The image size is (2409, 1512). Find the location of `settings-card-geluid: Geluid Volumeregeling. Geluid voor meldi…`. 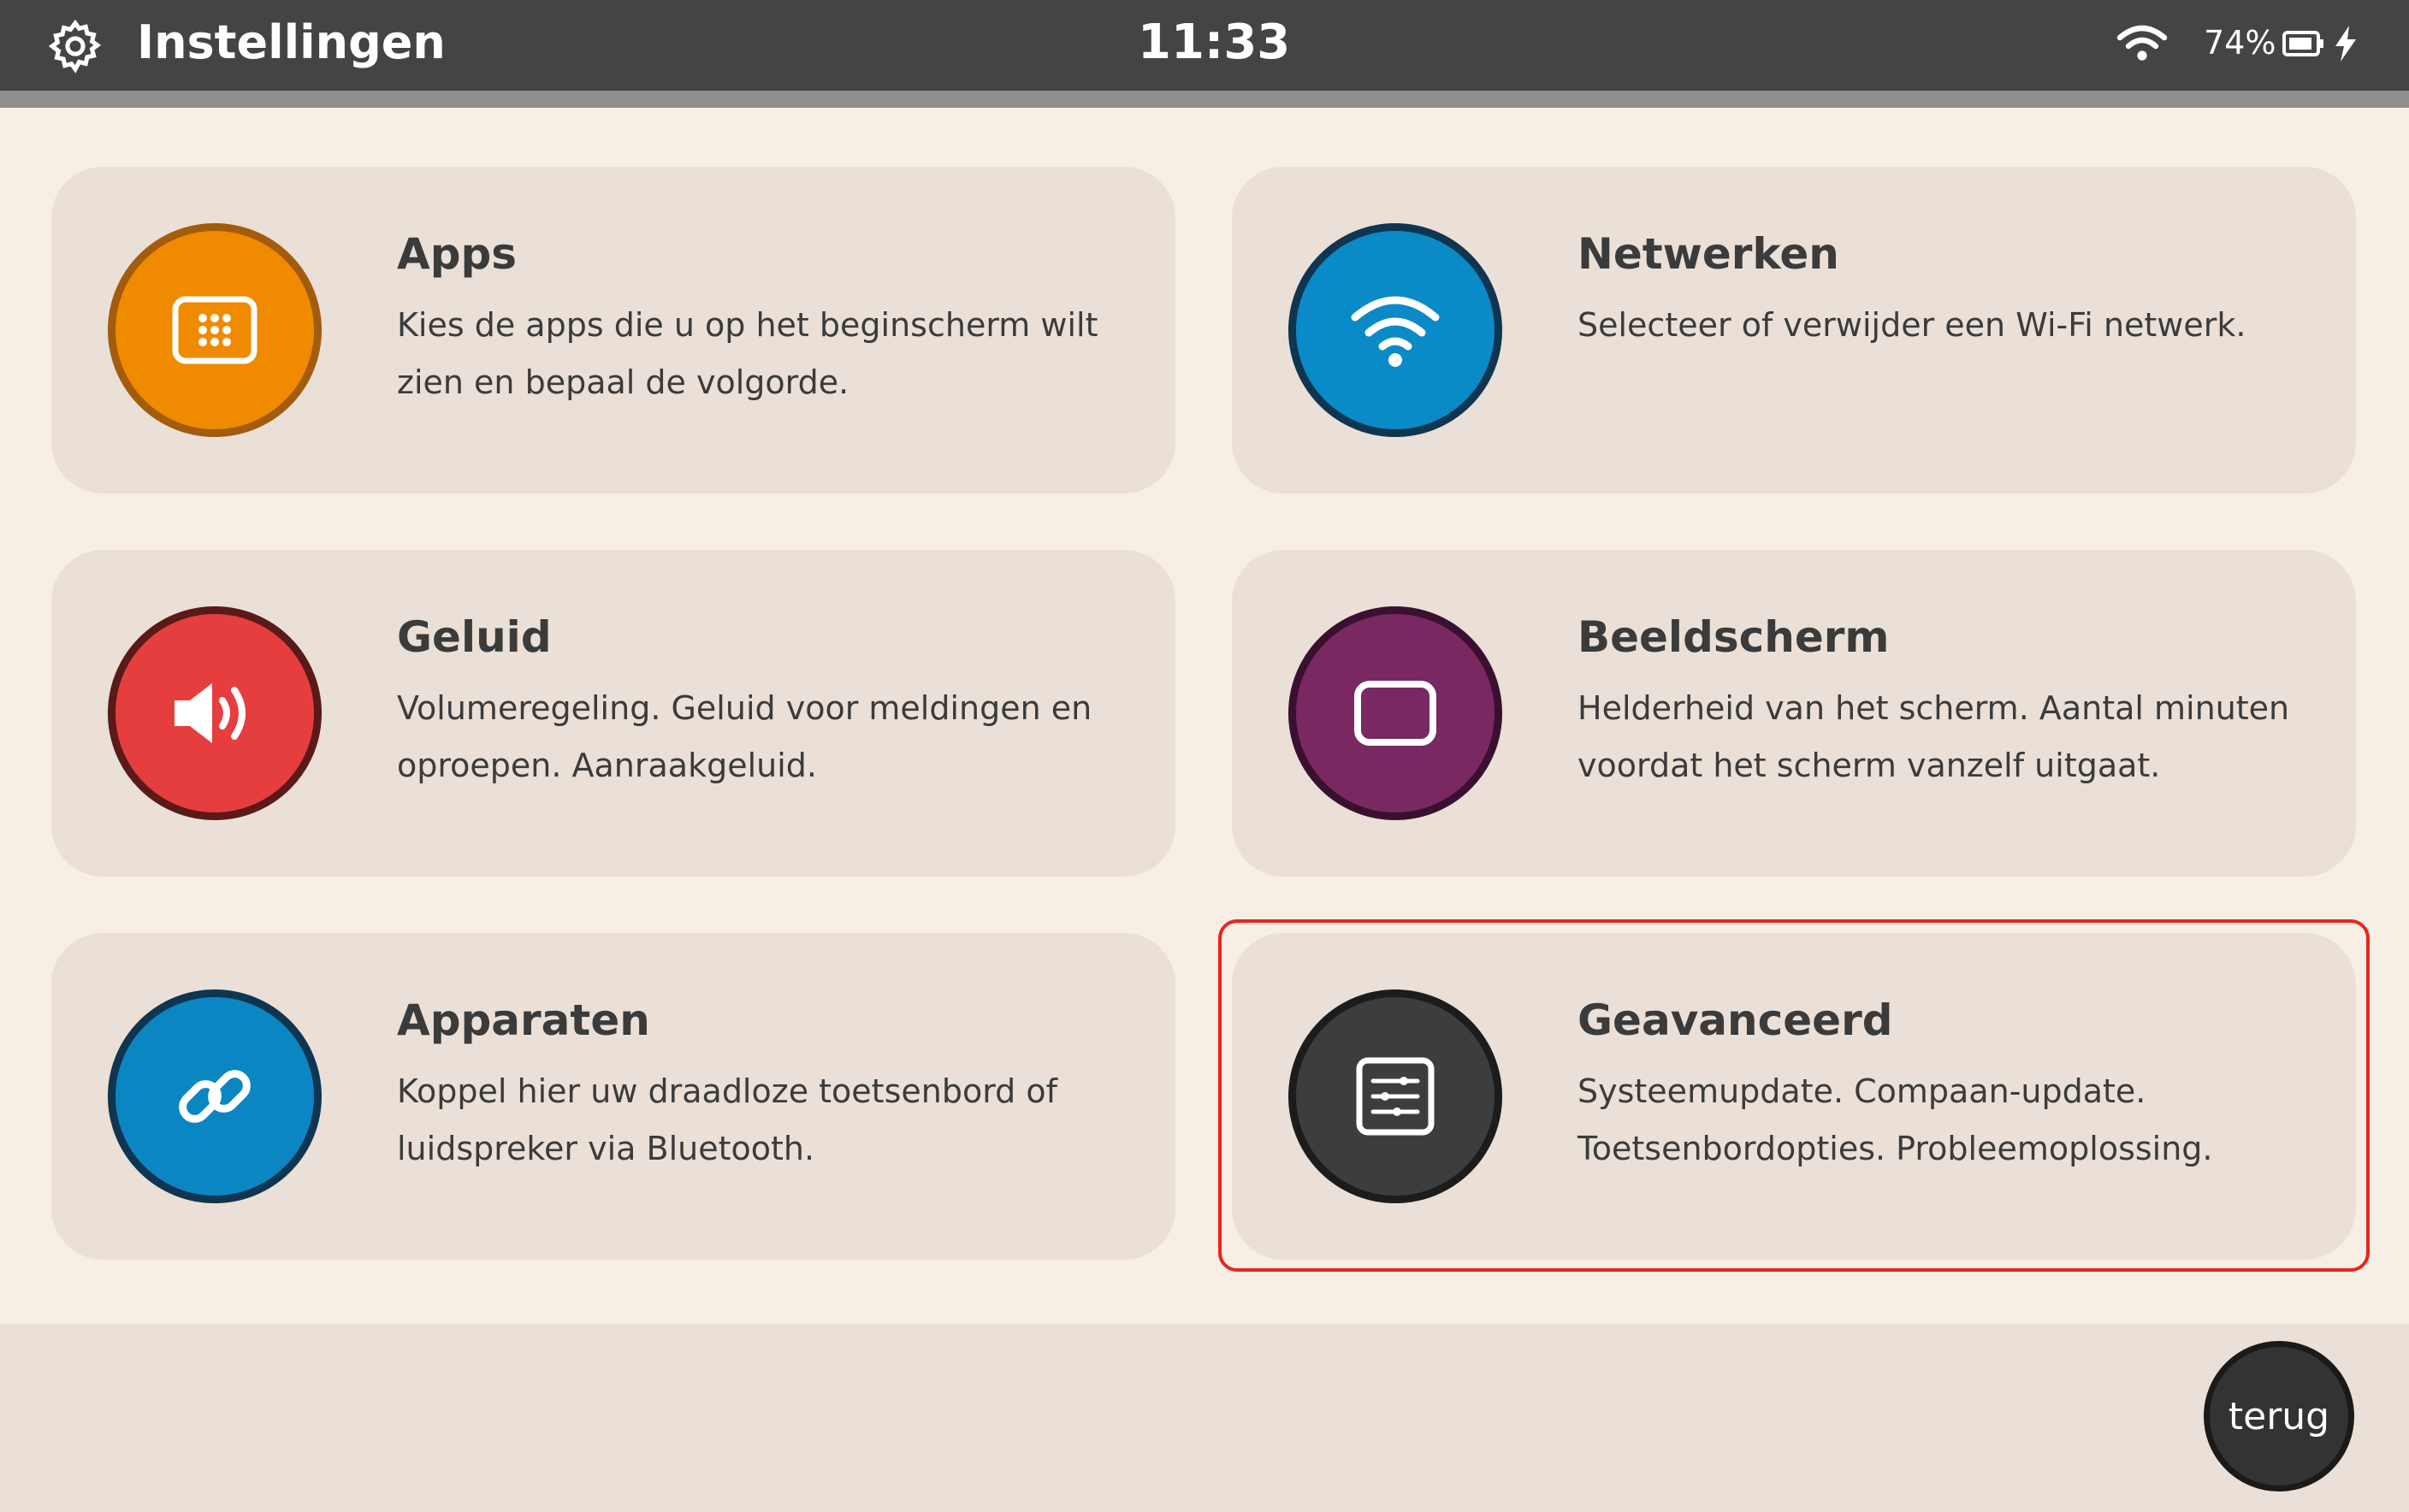

settings-card-geluid: Geluid Volumeregeling. Geluid voor meldi… is located at coordinates (613, 713).